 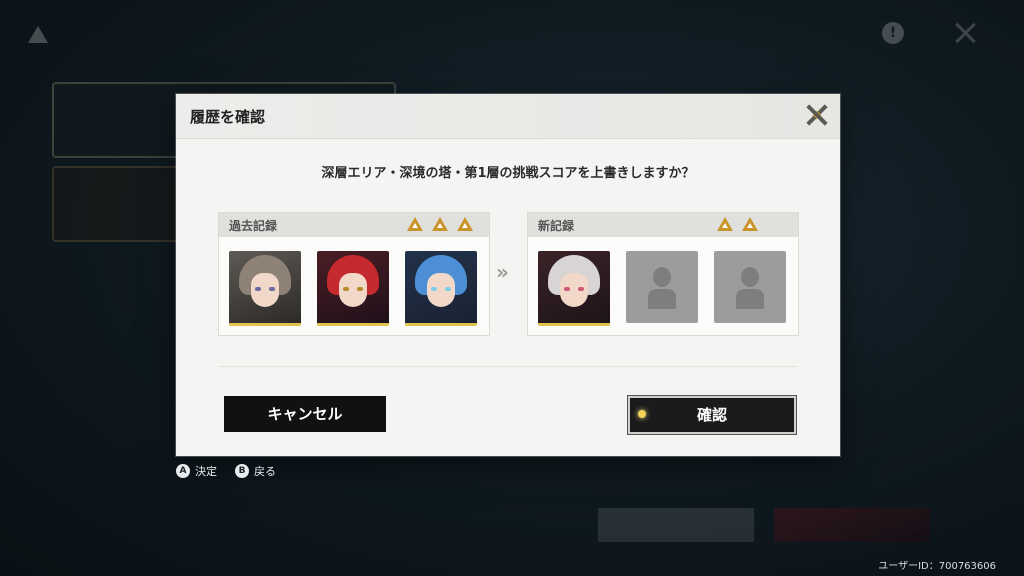 What do you see at coordinates (663, 225) in the screenshot?
I see `new-record-header: 新記録` at bounding box center [663, 225].